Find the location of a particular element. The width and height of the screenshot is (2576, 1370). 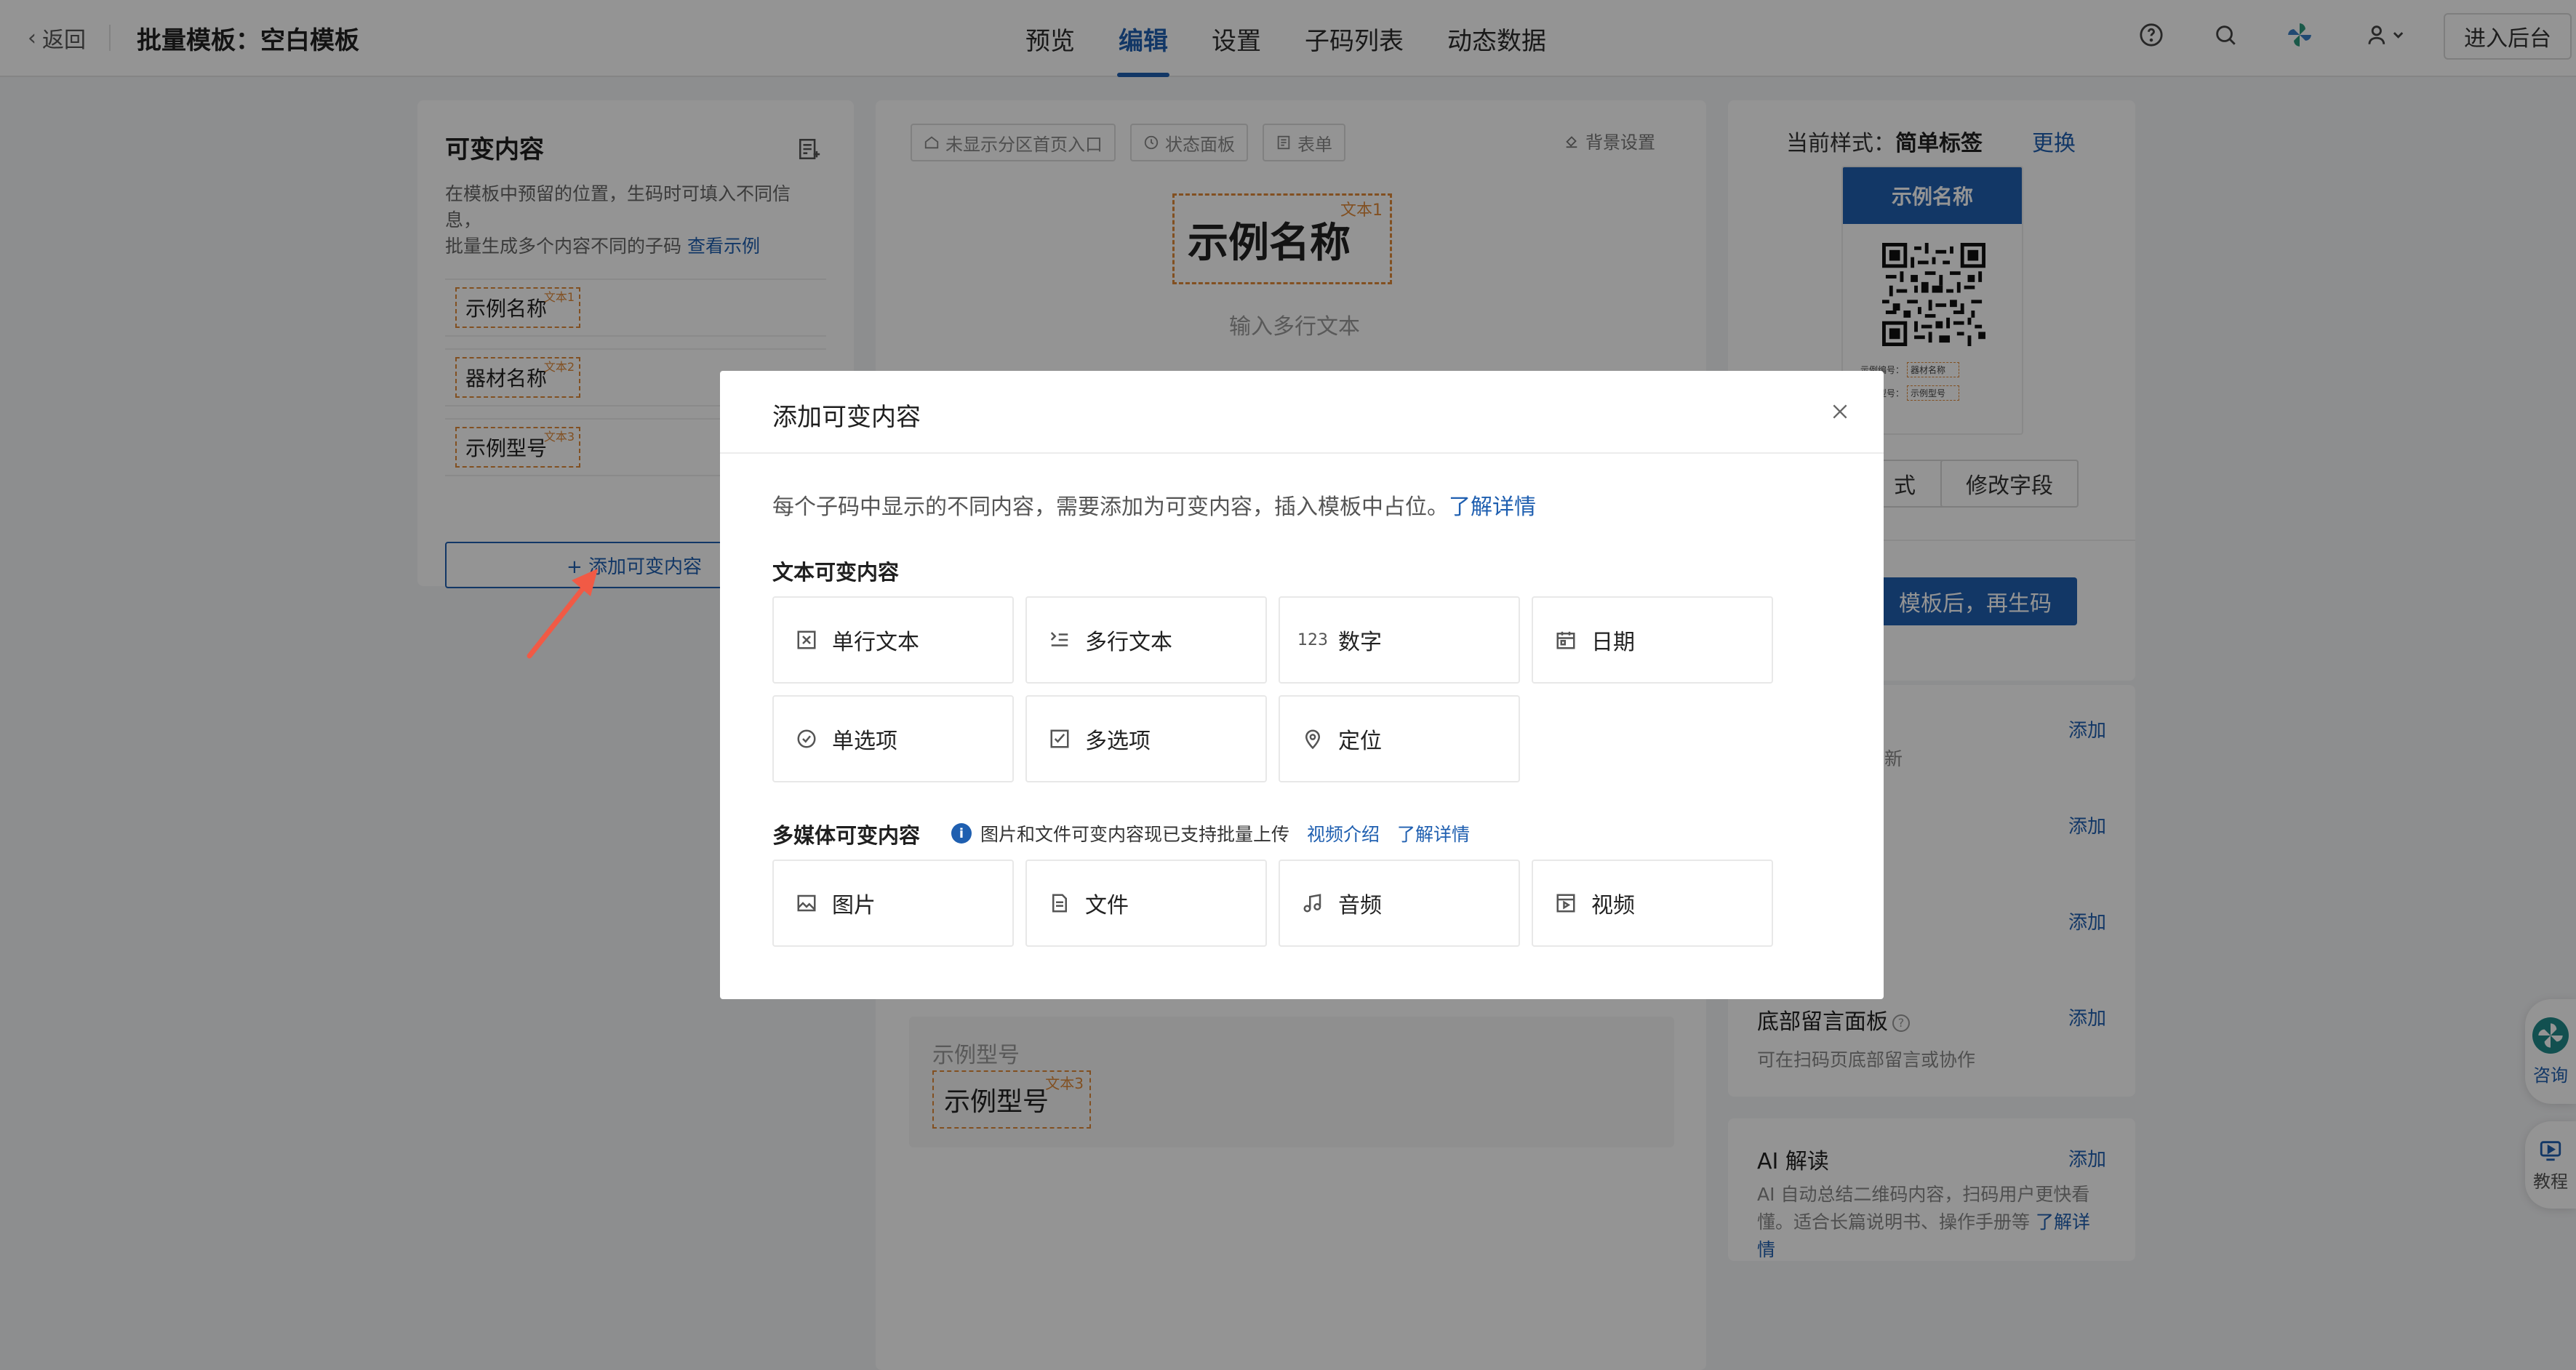

media-learn-more-link: 了解详情 is located at coordinates (1433, 833).